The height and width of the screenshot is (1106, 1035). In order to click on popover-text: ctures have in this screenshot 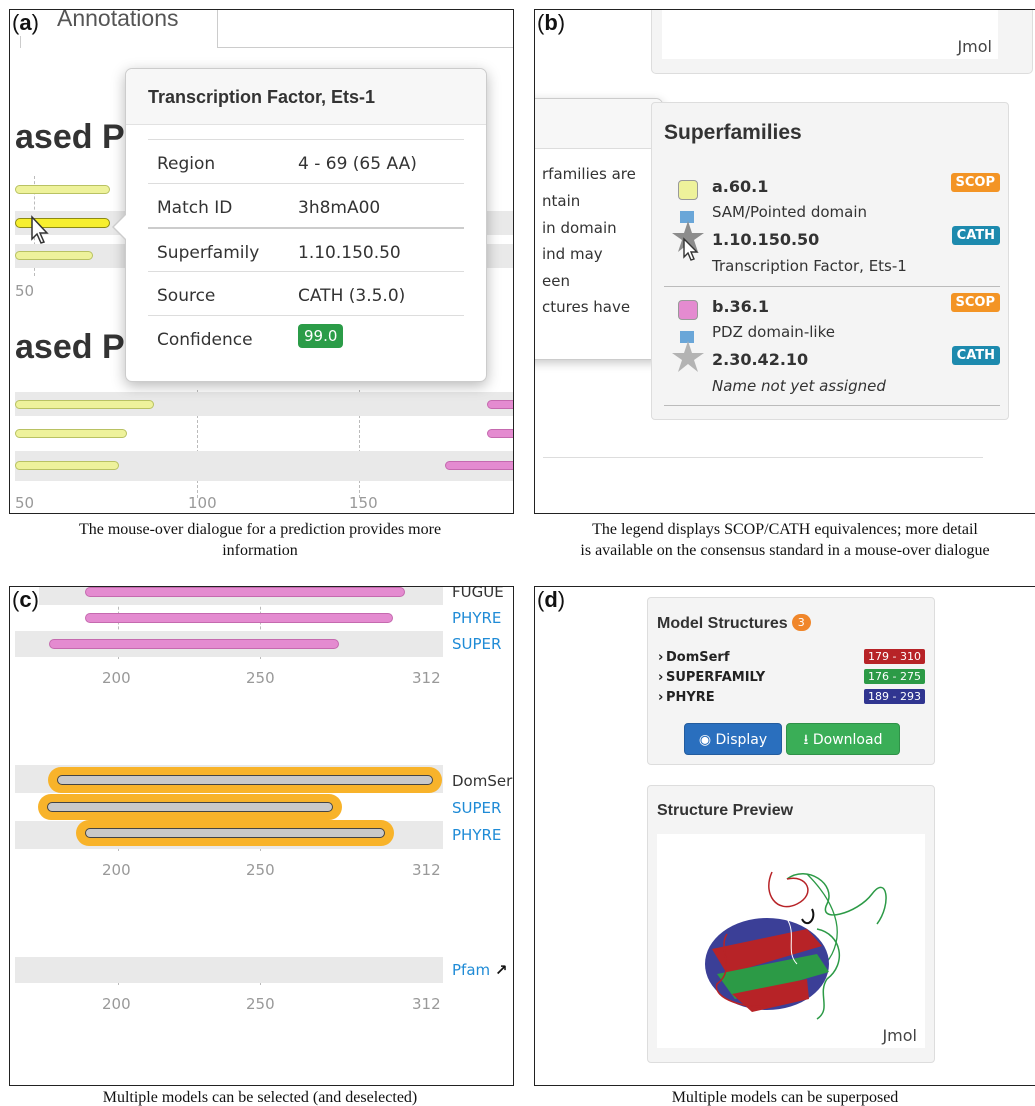, I will do `click(586, 307)`.